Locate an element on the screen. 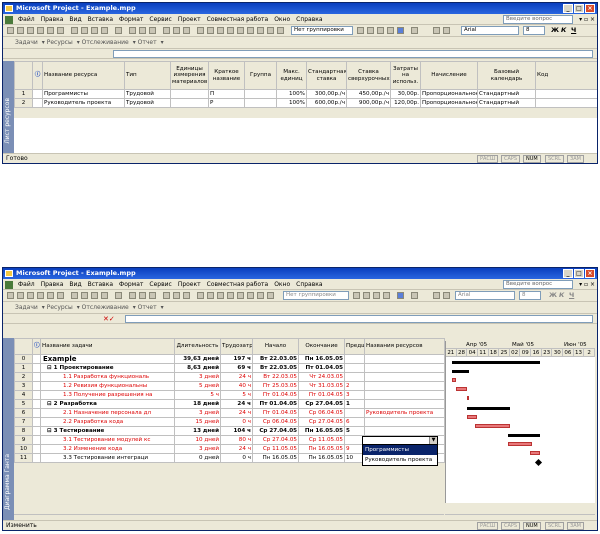  menu-file: Файл is located at coordinates (26, 19).